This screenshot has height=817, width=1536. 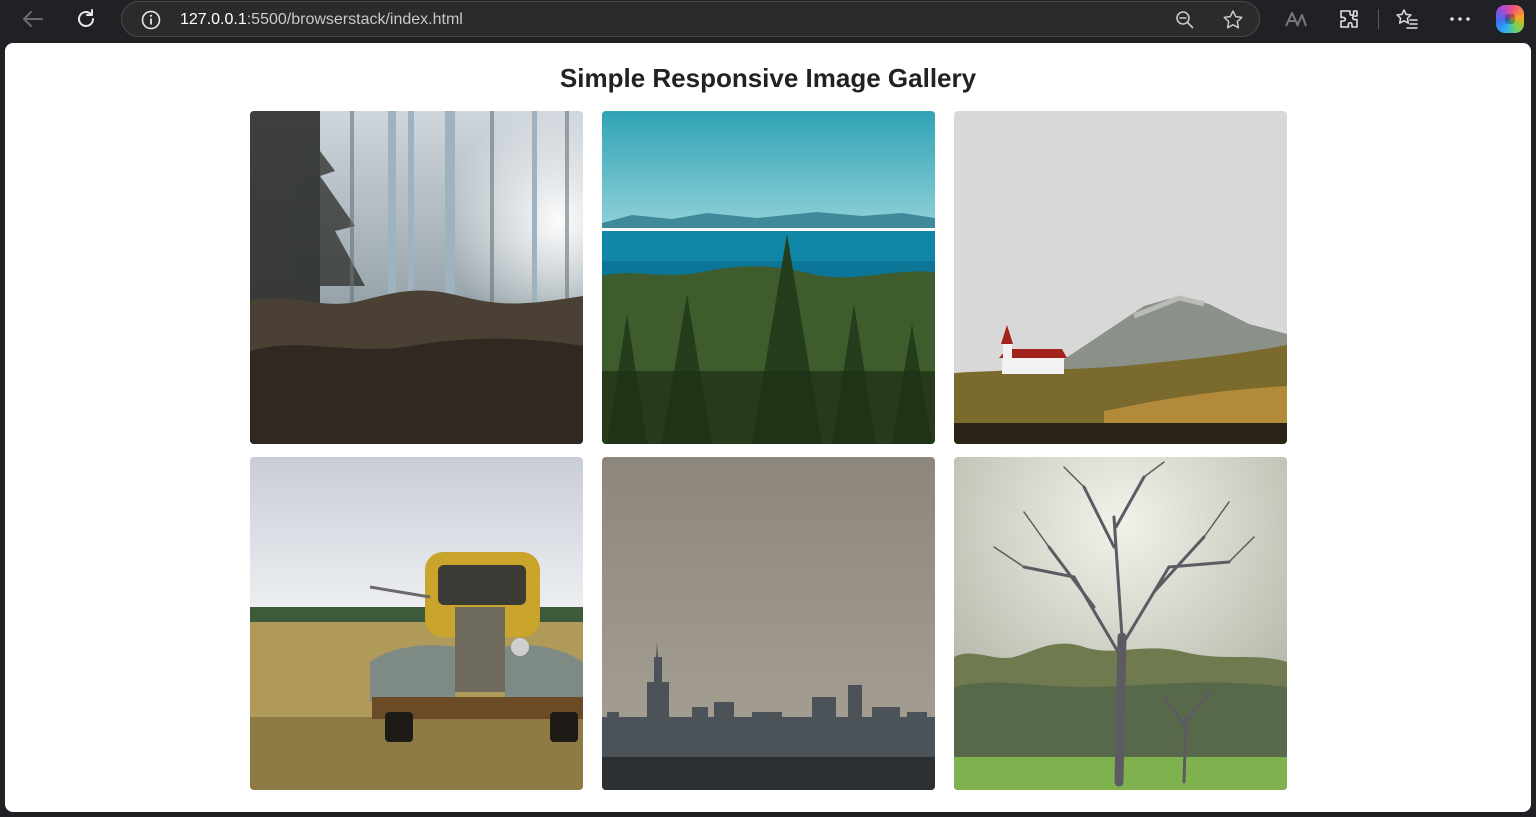 I want to click on bare-tree-image, so click(x=1120, y=623).